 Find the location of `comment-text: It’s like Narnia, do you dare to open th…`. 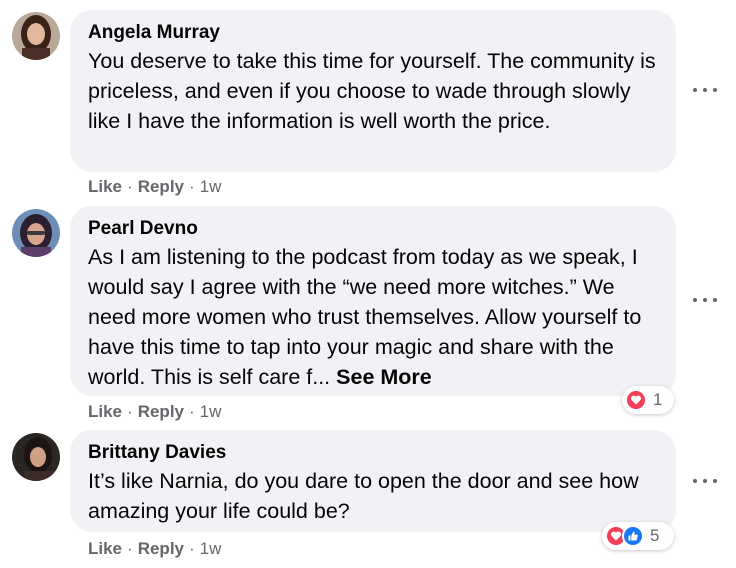

comment-text: It’s like Narnia, do you dare to open th… is located at coordinates (363, 496).